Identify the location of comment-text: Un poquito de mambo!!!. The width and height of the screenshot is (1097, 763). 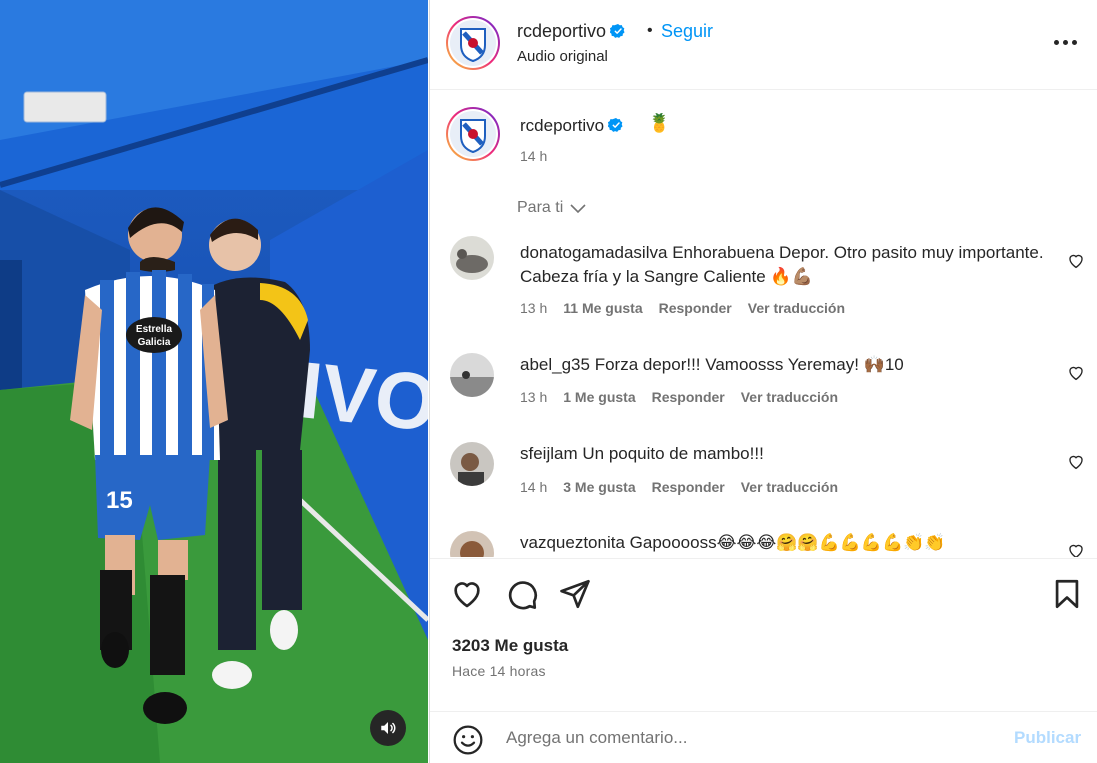
(673, 453).